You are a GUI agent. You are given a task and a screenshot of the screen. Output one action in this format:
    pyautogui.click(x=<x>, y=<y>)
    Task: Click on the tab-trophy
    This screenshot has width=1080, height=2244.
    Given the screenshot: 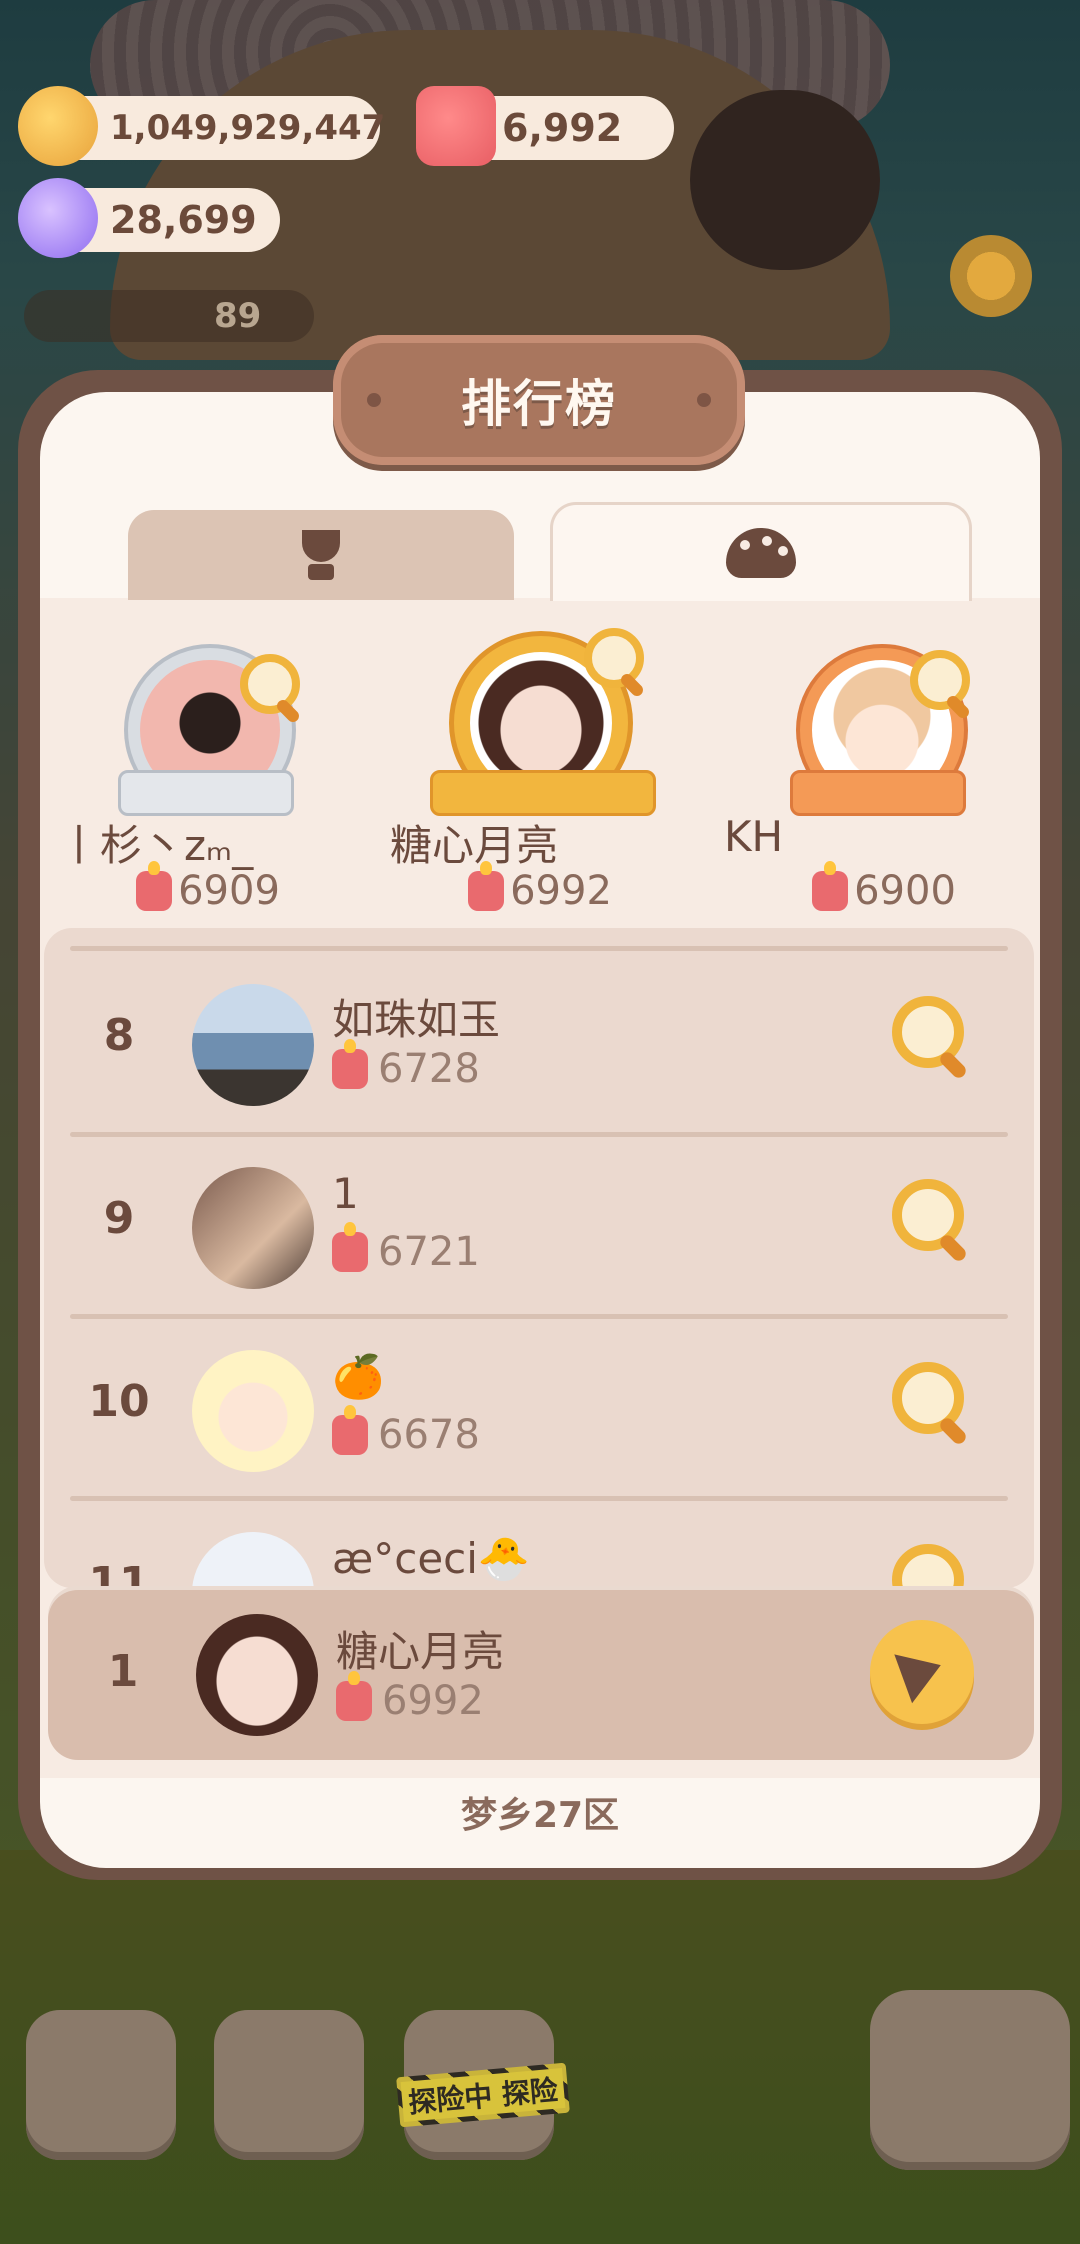 What is the action you would take?
    pyautogui.click(x=321, y=555)
    